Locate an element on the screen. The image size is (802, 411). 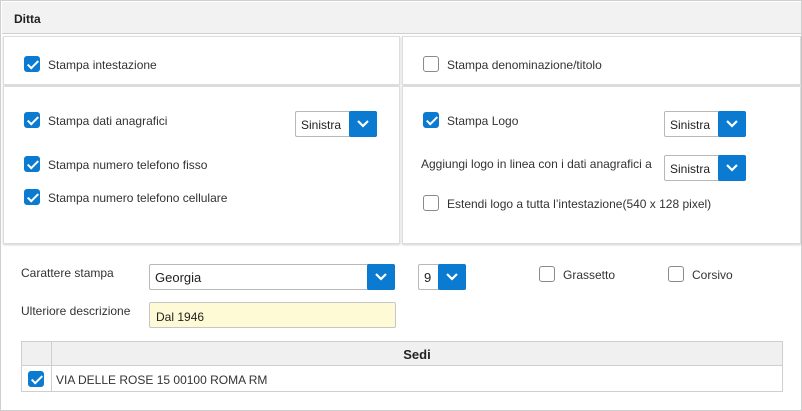
stampa-dati-anagrafici-label: Stampa dati anagrafici is located at coordinates (108, 121).